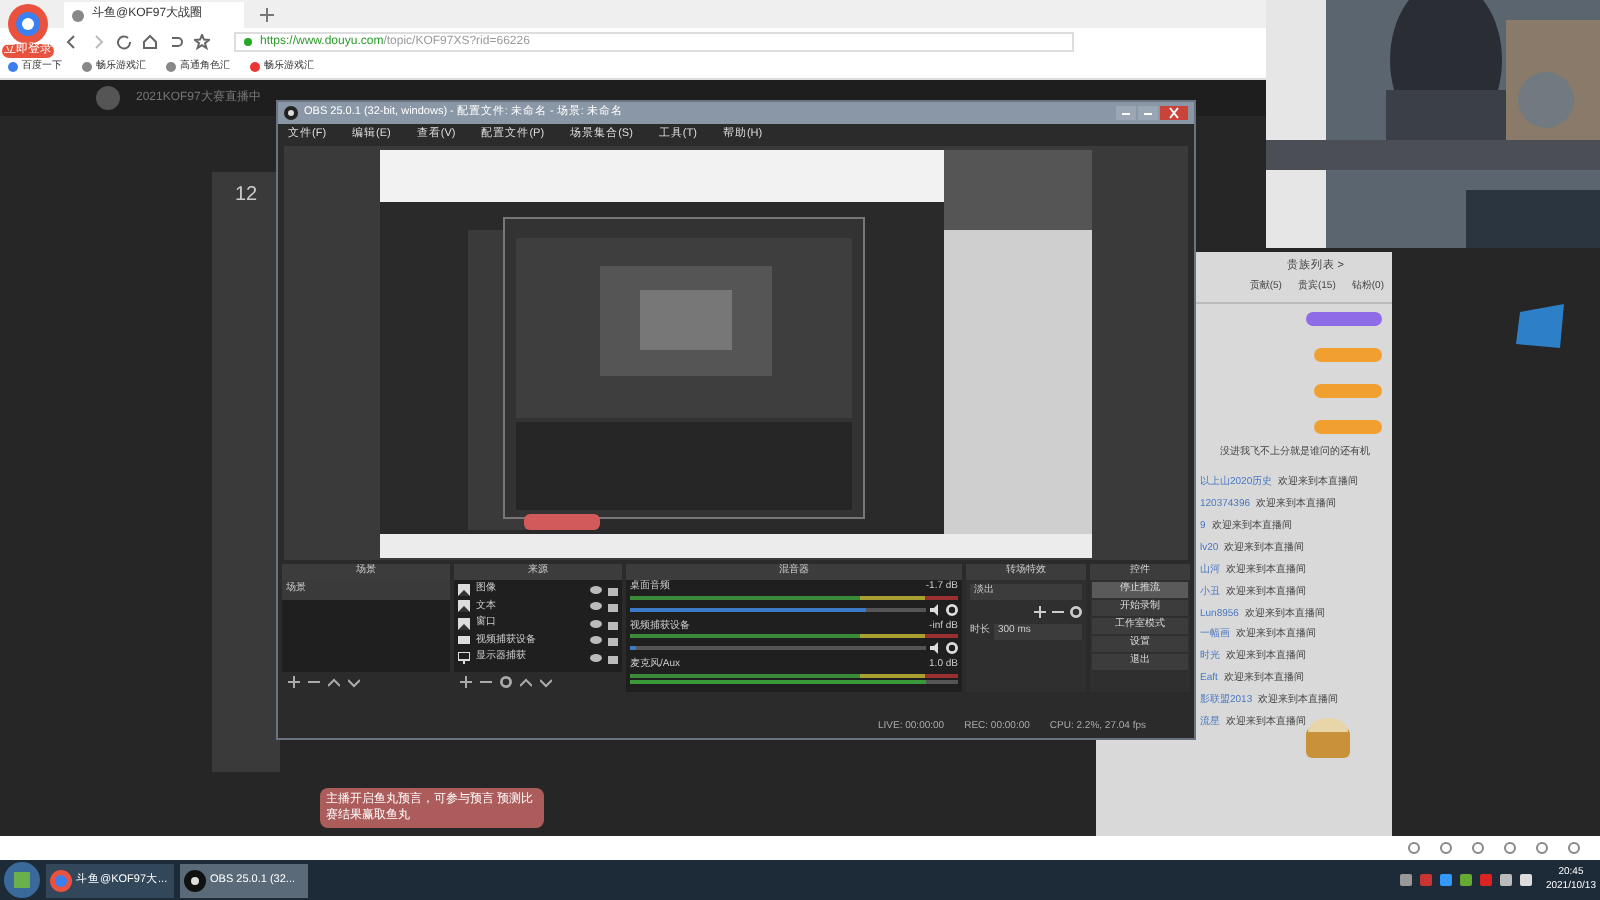 The height and width of the screenshot is (900, 1600). I want to click on camera-icon, so click(464, 640).